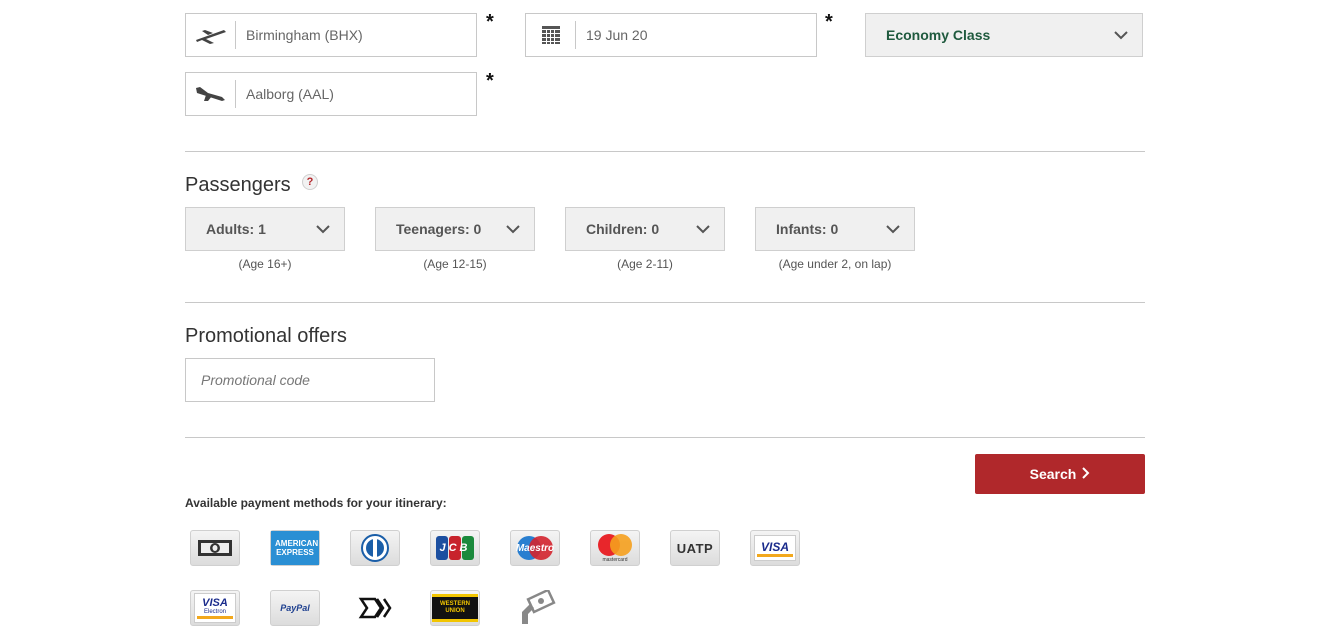  What do you see at coordinates (835, 264) in the screenshot?
I see `infants-age-note: (Age under 2, on lap)` at bounding box center [835, 264].